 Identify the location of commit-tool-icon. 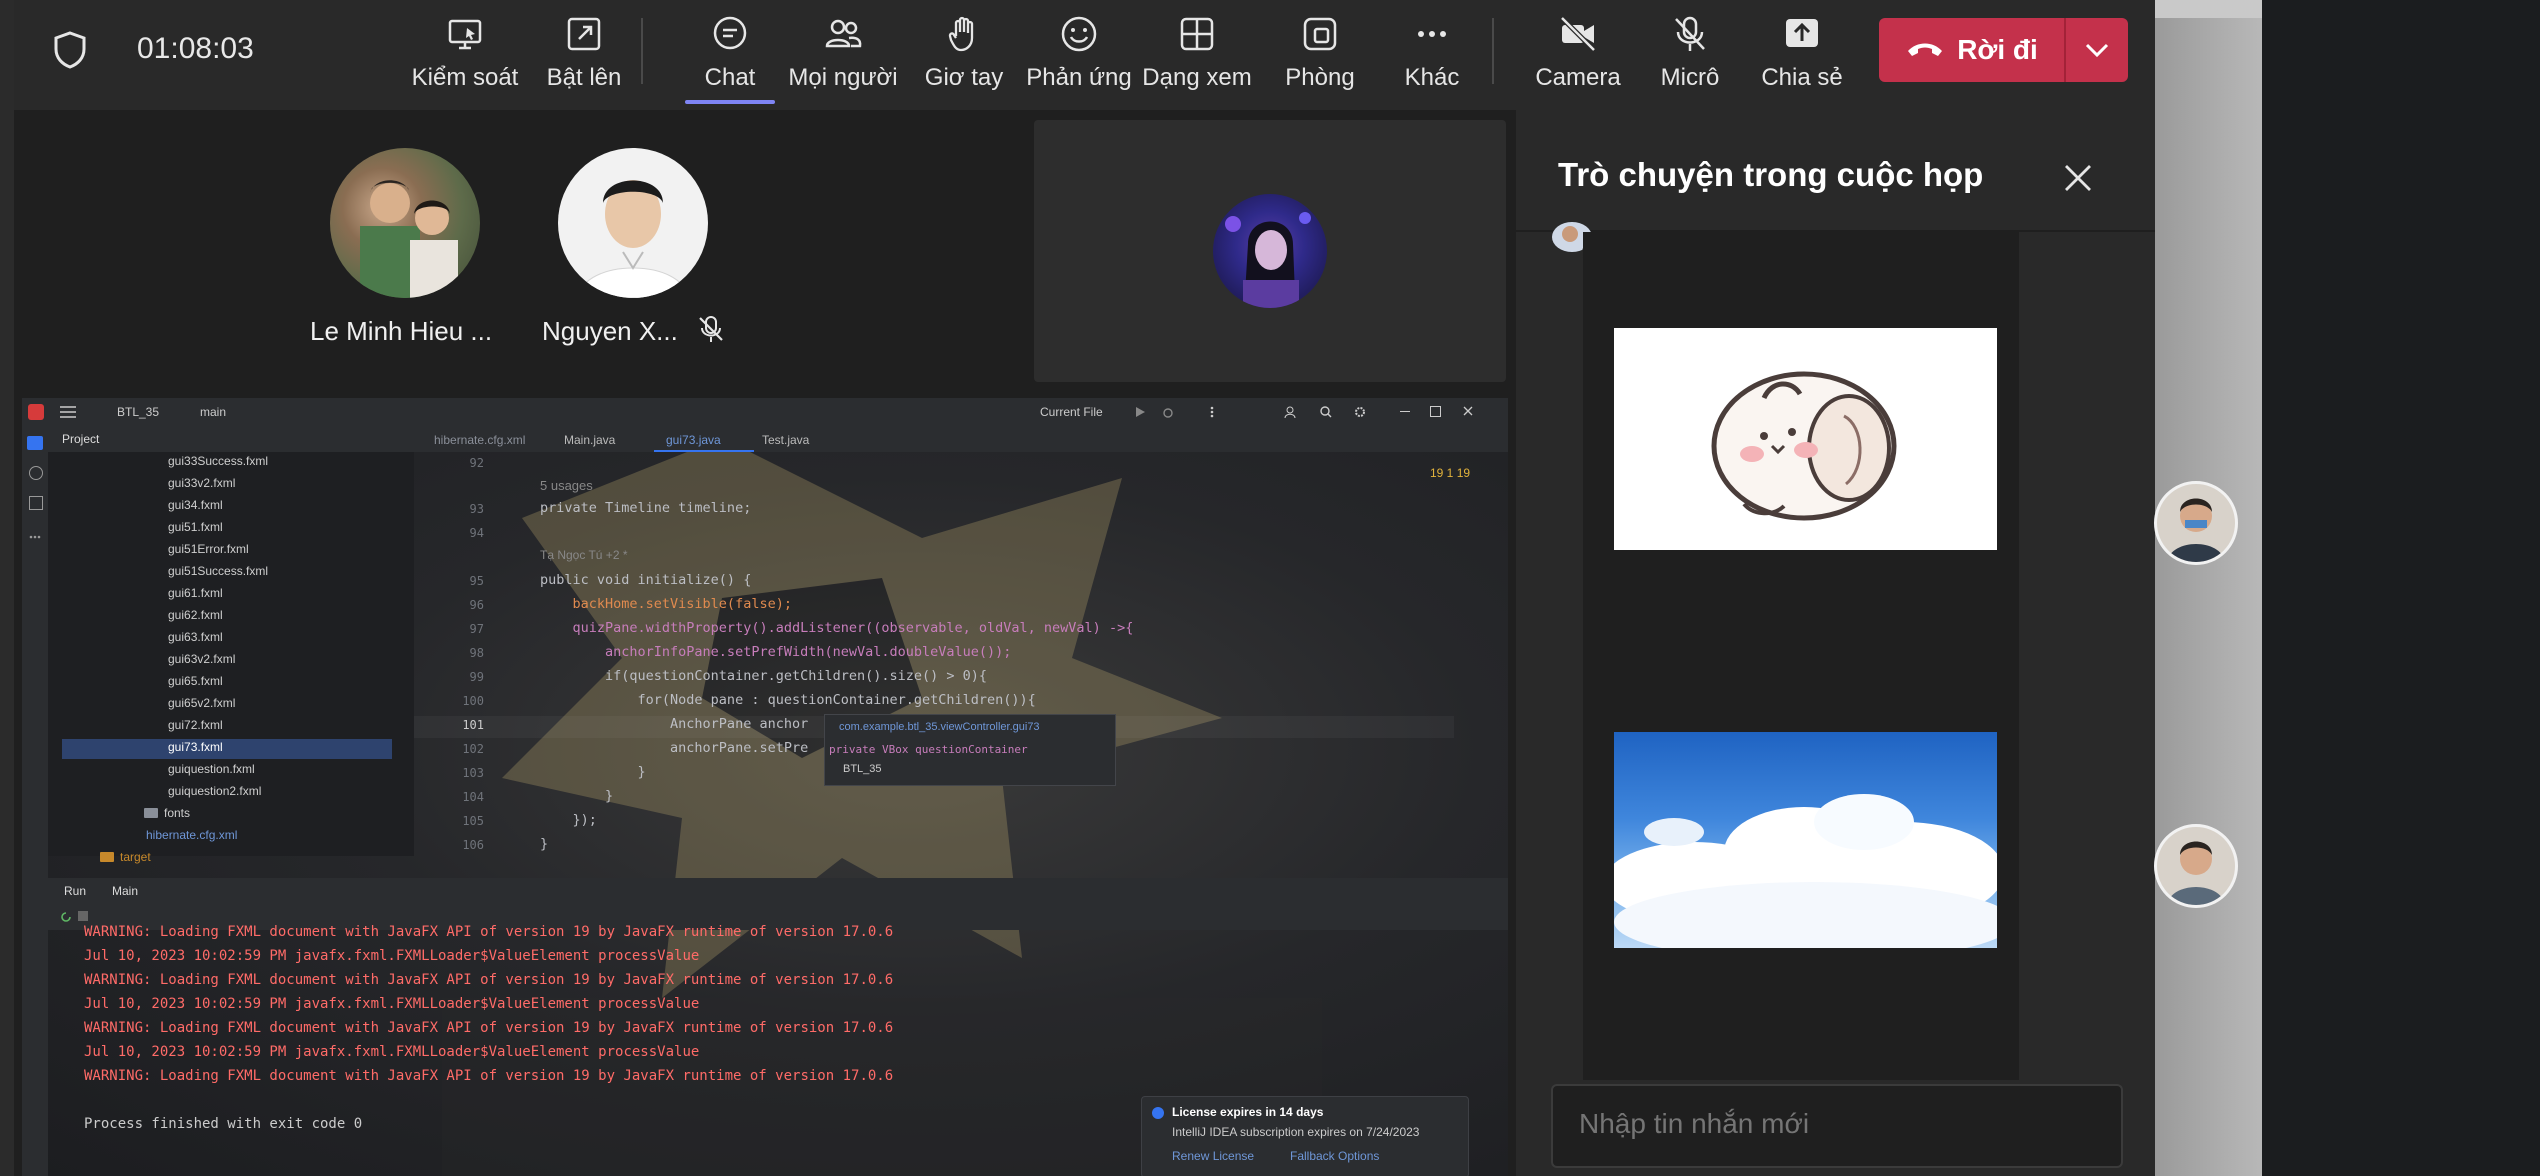
(36, 473).